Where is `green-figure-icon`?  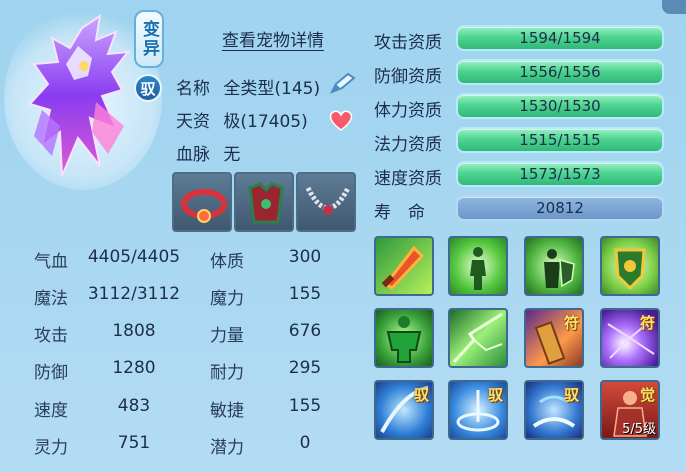
green-figure-icon is located at coordinates (478, 268).